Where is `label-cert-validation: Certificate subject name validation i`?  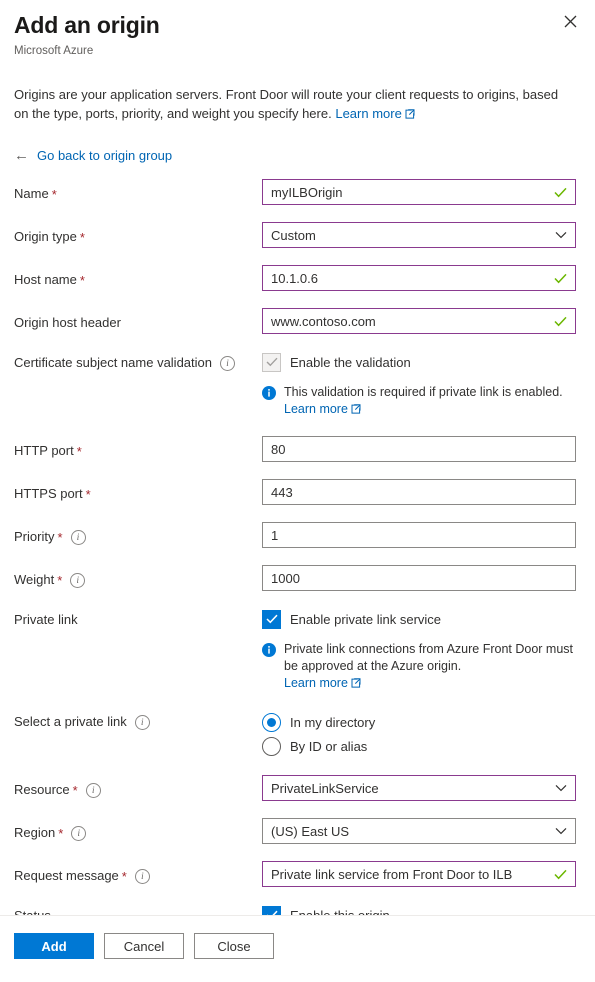
label-cert-validation: Certificate subject name validation i is located at coordinates (138, 361).